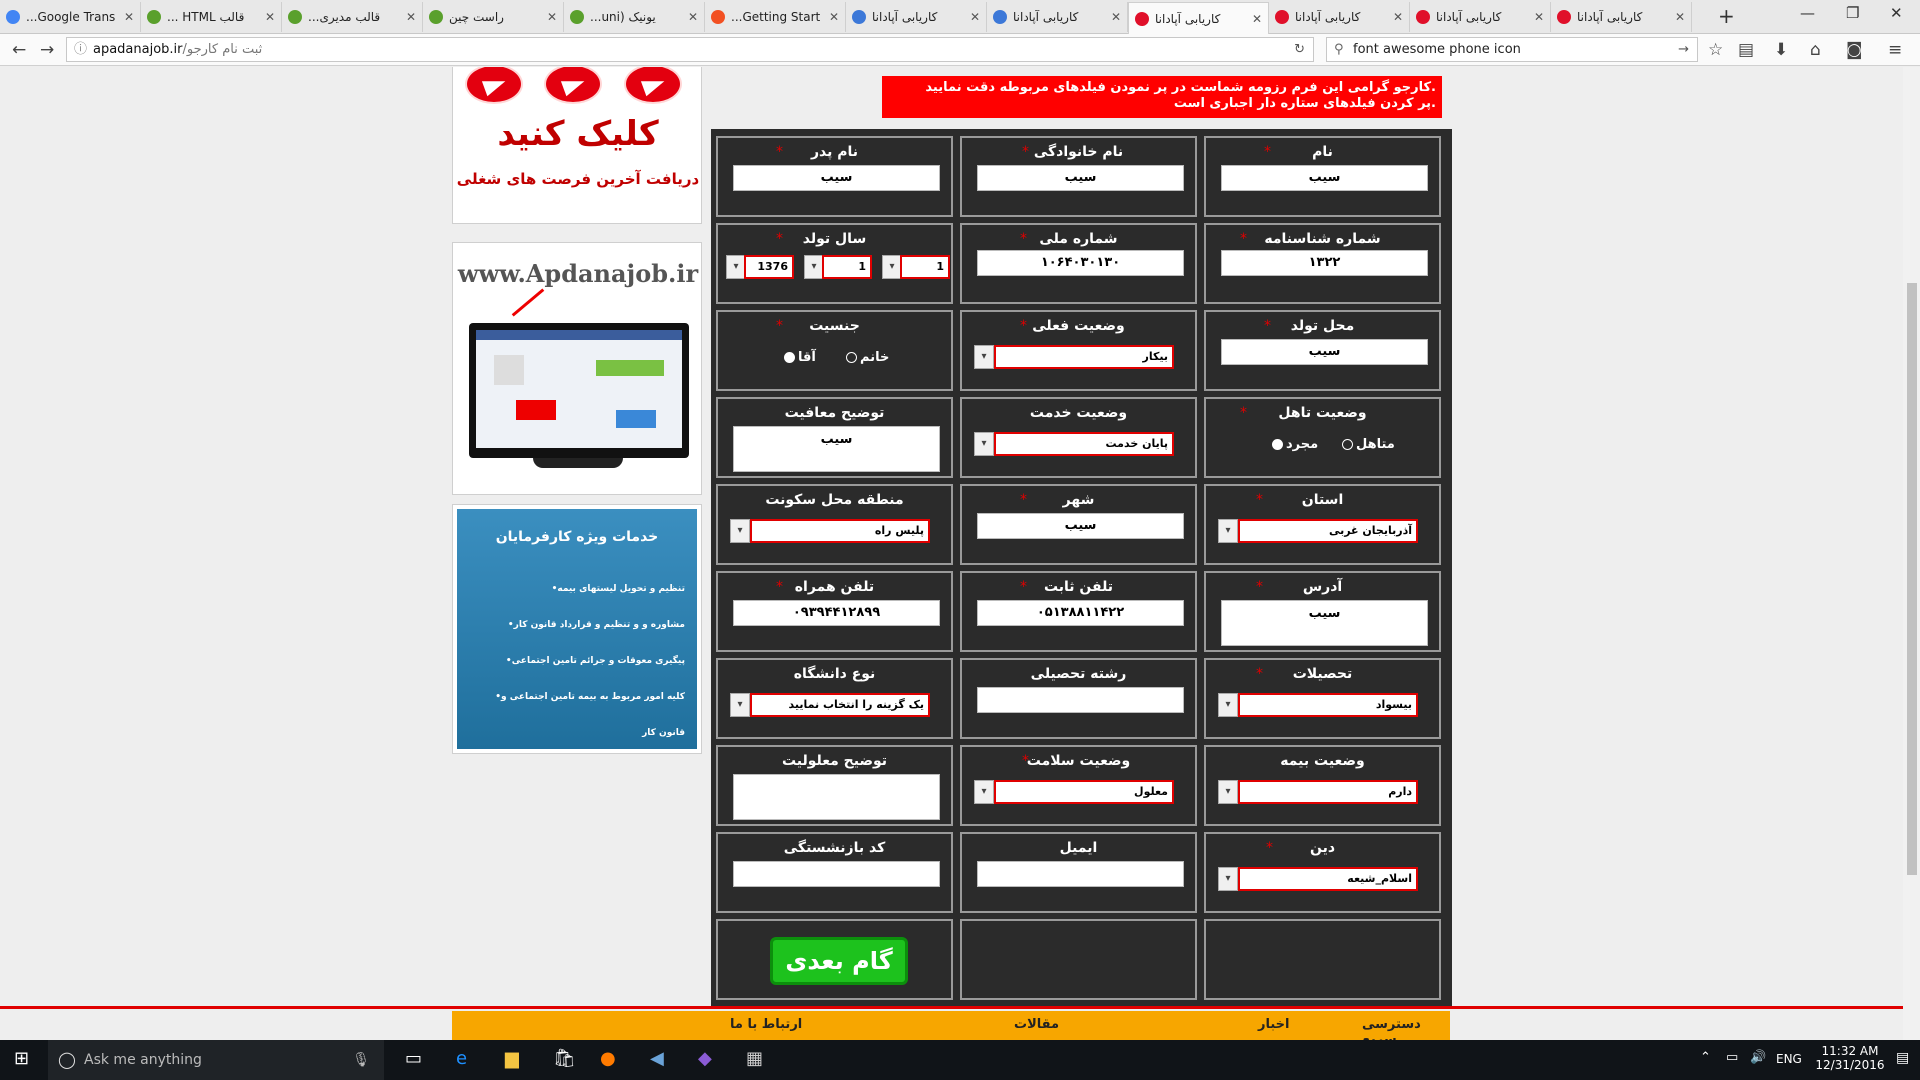 Image resolution: width=1920 pixels, height=1080 pixels. Describe the element at coordinates (634, 17) in the screenshot. I see `browser-tab: یونیک (uni... ✕` at that location.